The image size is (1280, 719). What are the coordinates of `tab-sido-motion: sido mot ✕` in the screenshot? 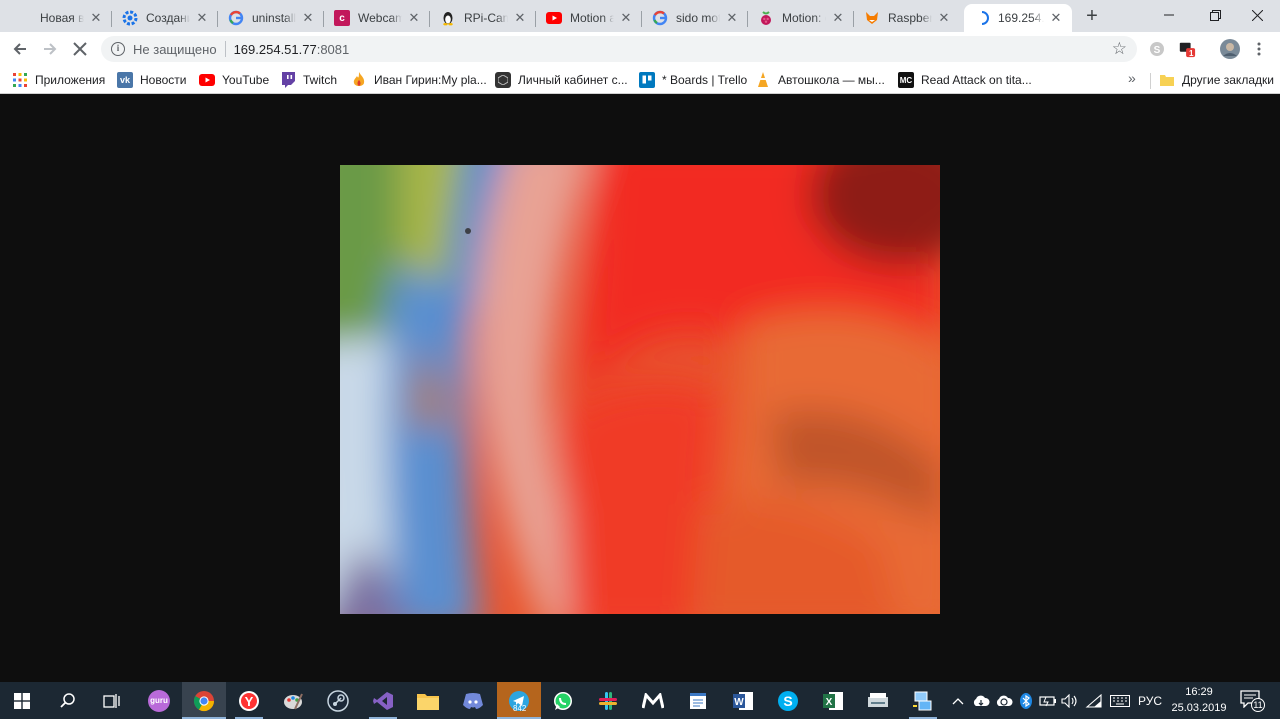 It's located at (695, 18).